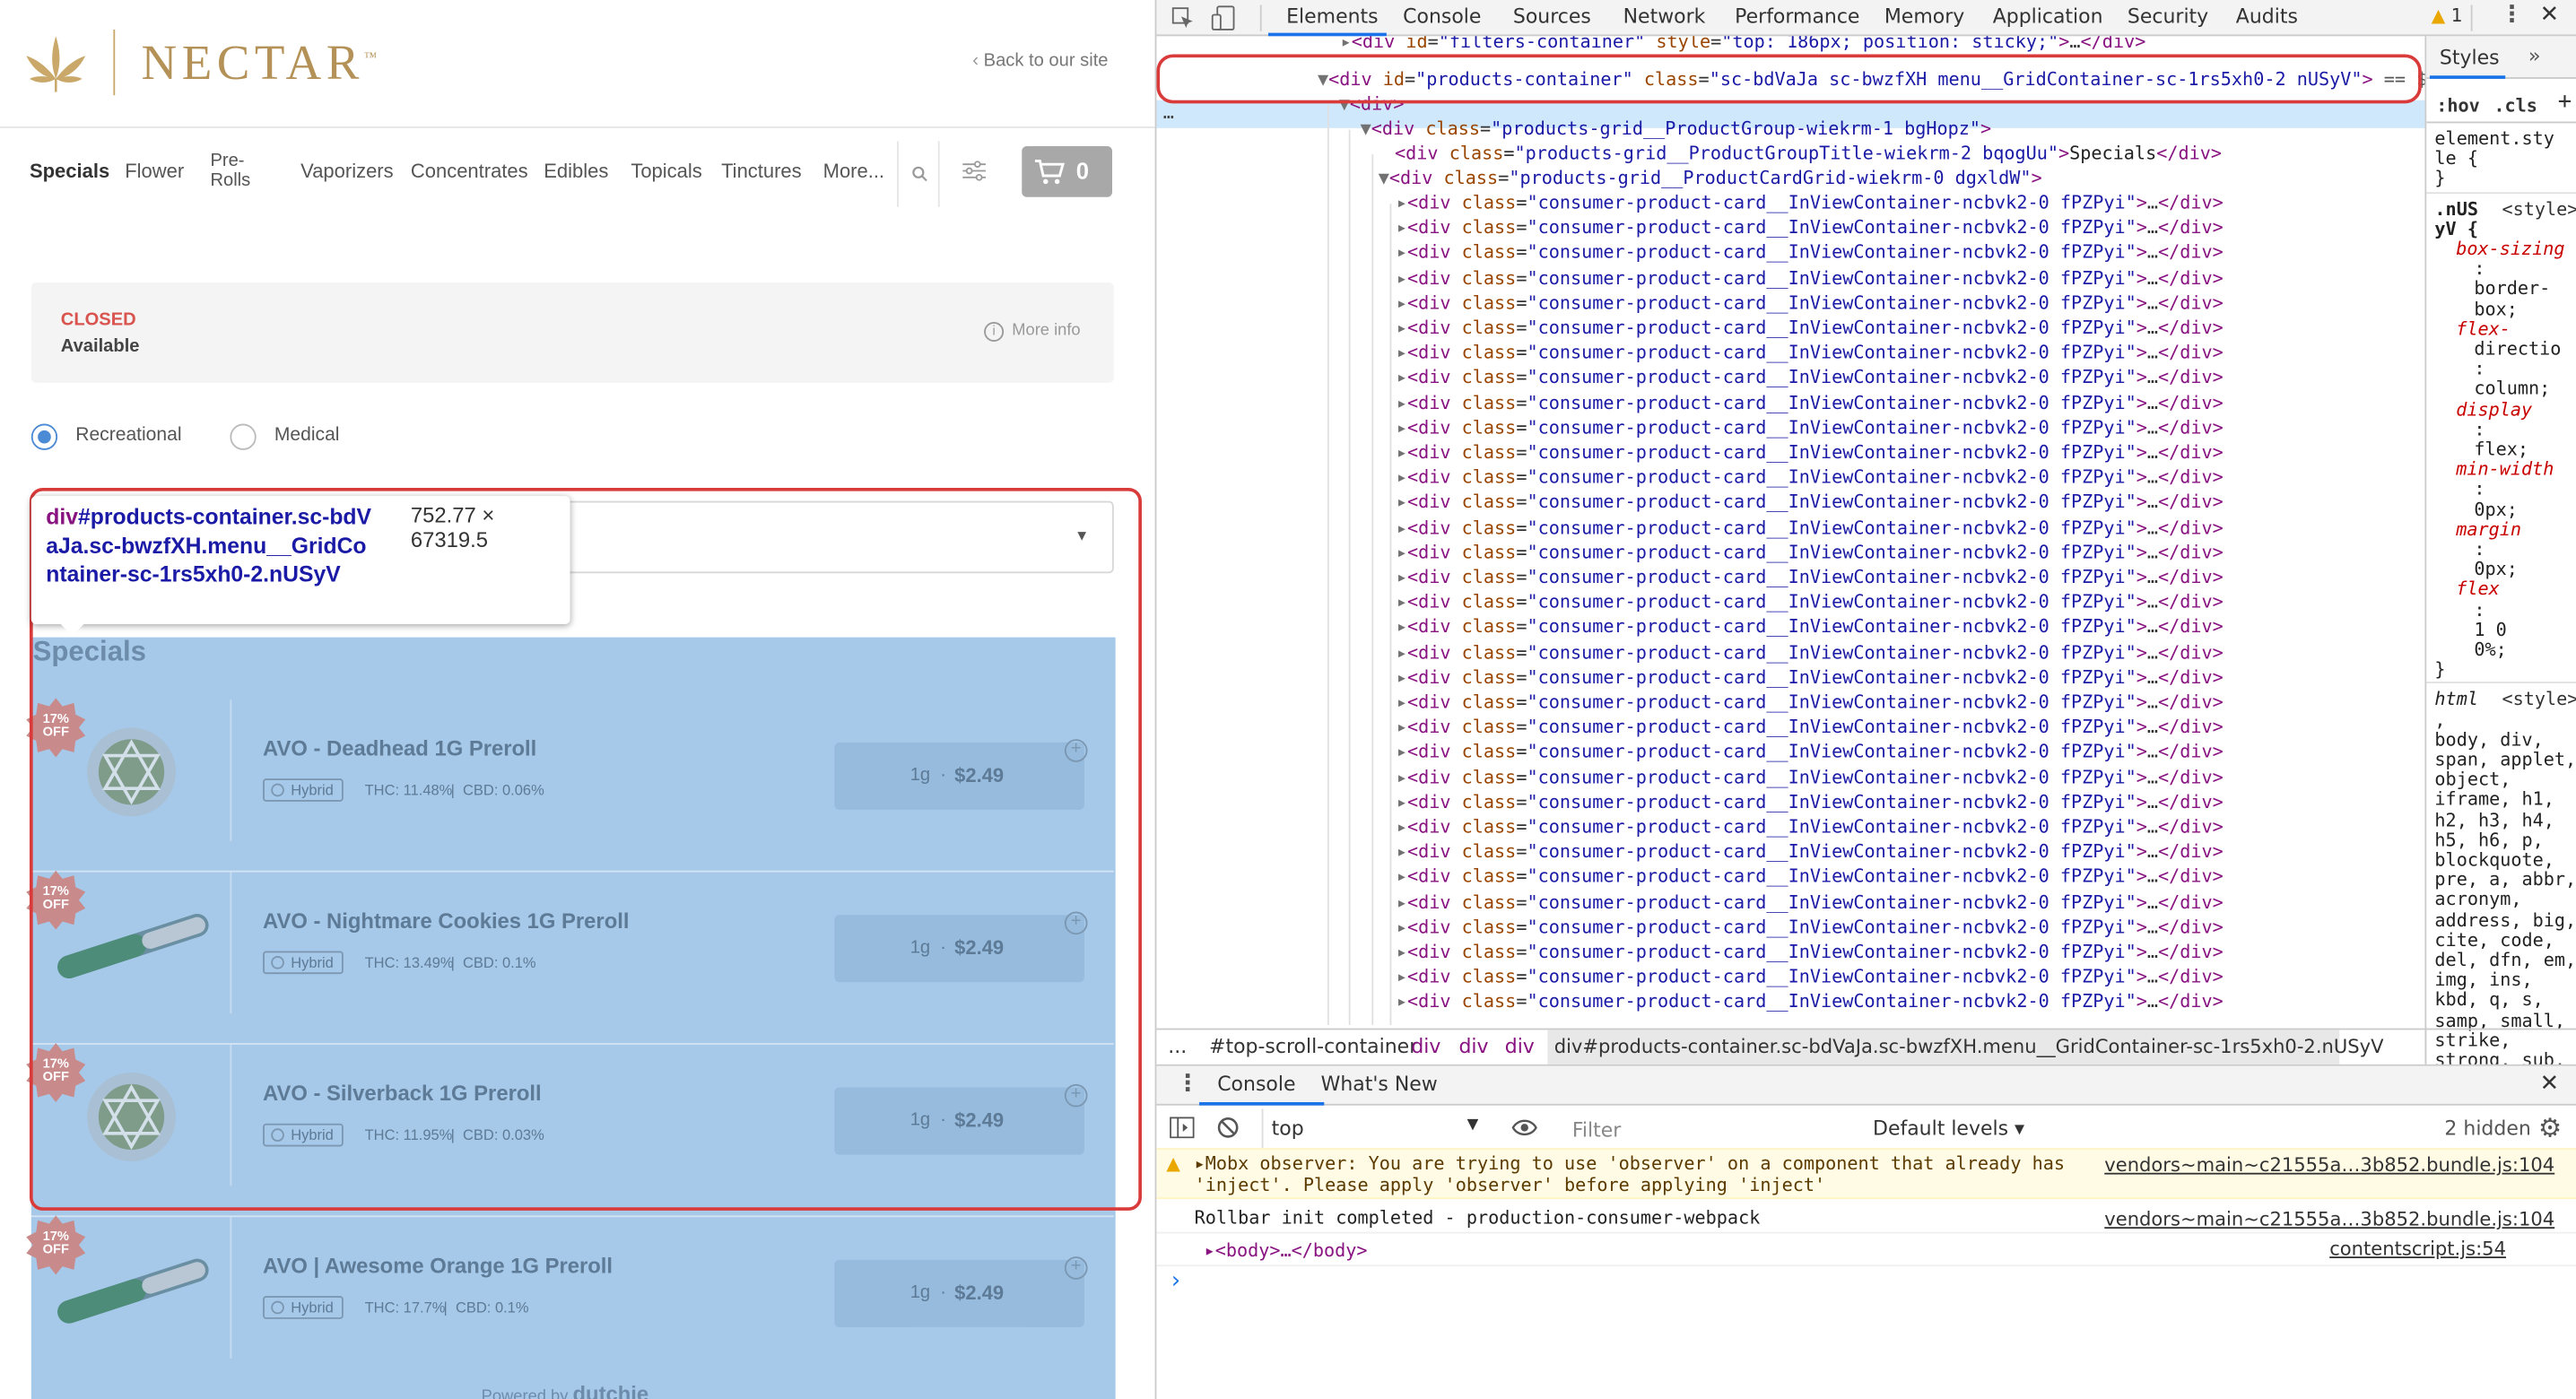 Image resolution: width=2576 pixels, height=1399 pixels. I want to click on nav-pre-rolls: Pre- Rolls, so click(230, 172).